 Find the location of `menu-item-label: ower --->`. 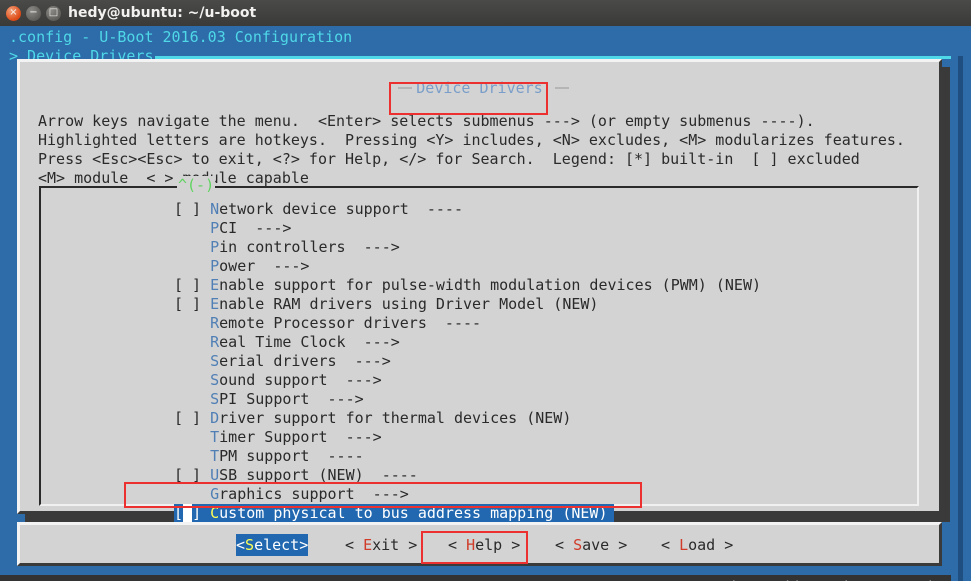

menu-item-label: ower ---> is located at coordinates (264, 266).